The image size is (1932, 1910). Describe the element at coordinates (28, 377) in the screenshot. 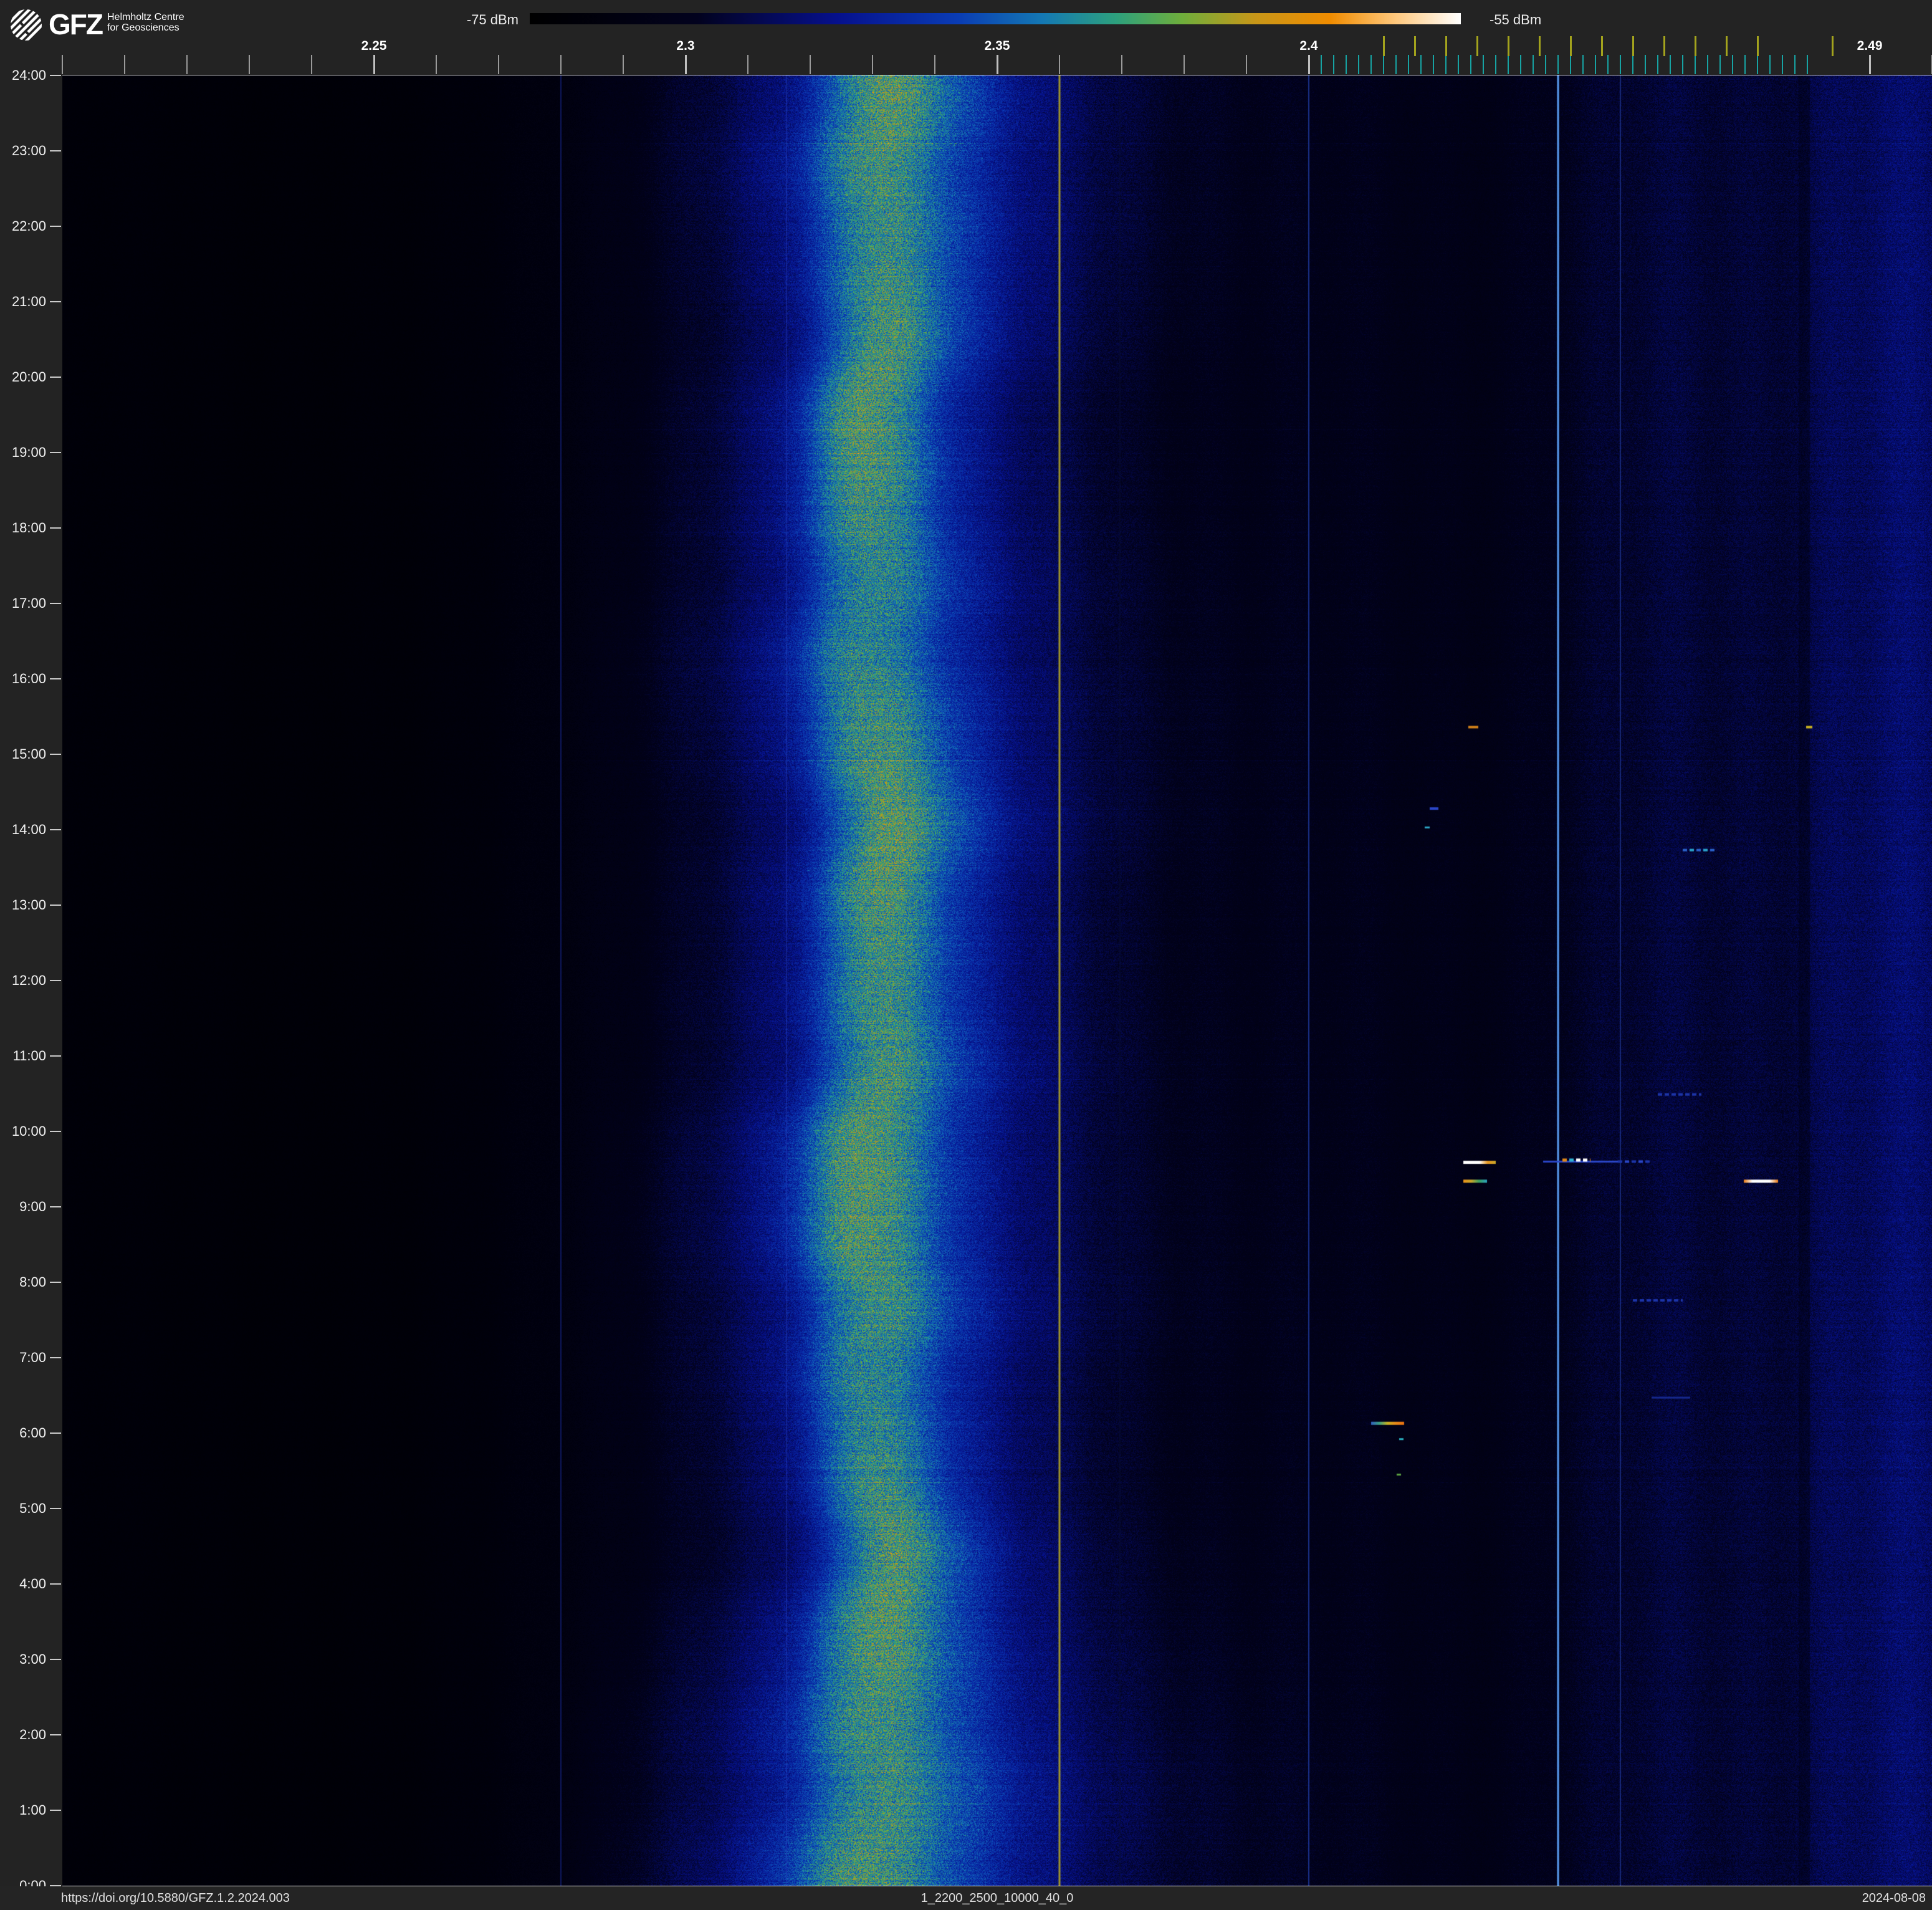

I see `time-tick-label: 20:00` at that location.